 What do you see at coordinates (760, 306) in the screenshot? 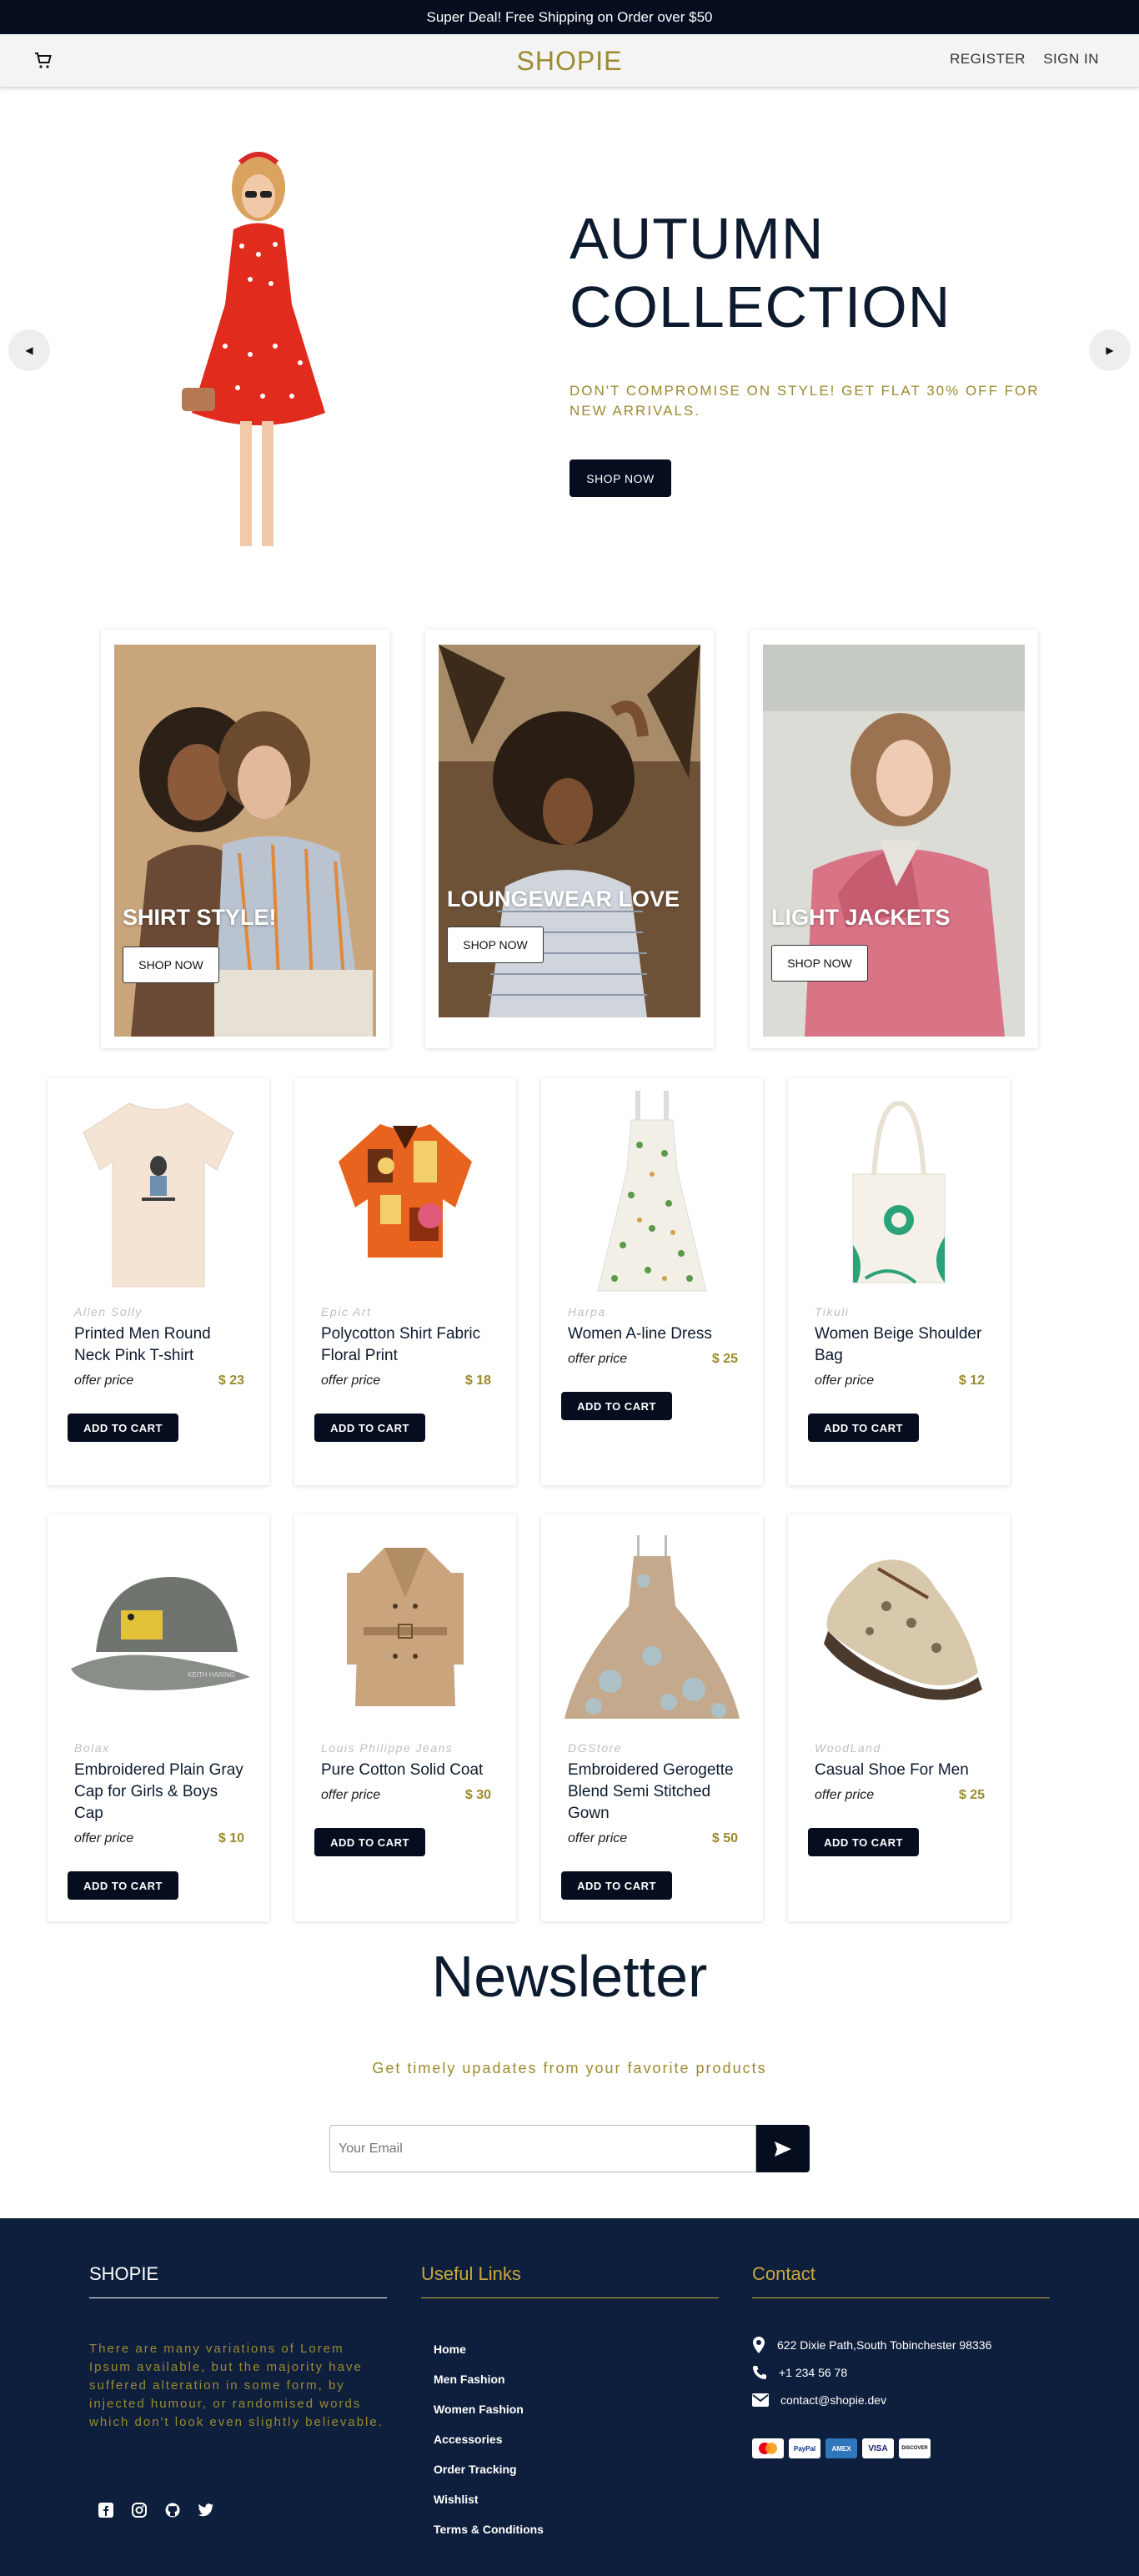
I see `hero-title-line-2: COLLECTION` at bounding box center [760, 306].